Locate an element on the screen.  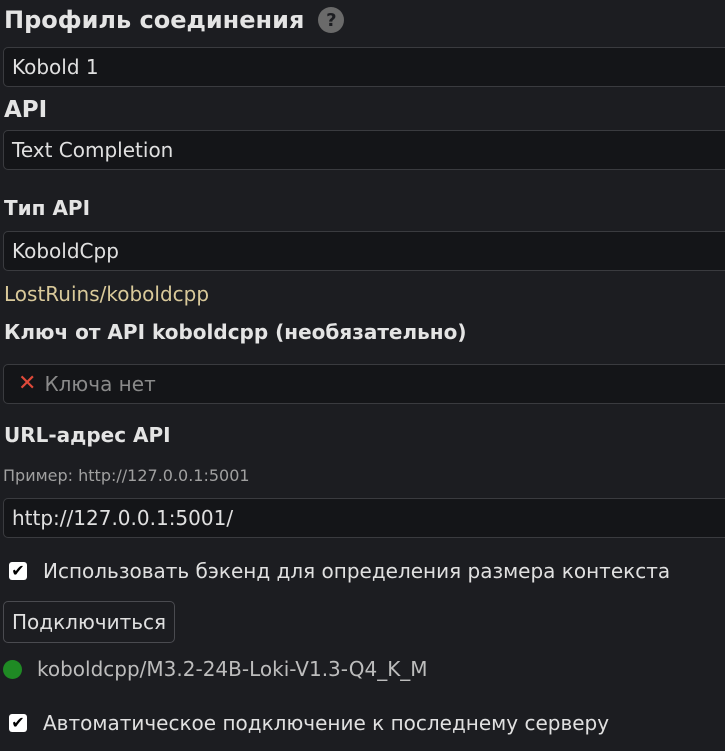
api-value: Text Completion is located at coordinates (93, 150).